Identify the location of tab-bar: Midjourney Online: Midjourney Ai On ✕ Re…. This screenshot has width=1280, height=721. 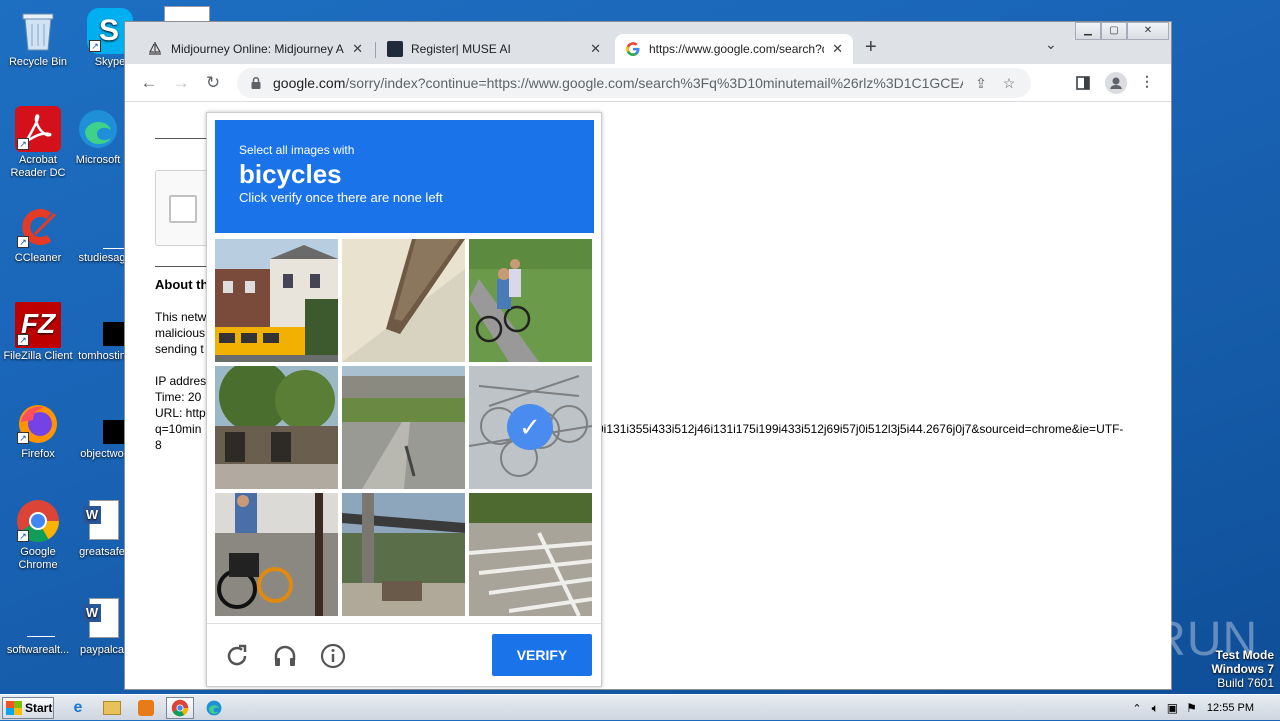
(648, 43).